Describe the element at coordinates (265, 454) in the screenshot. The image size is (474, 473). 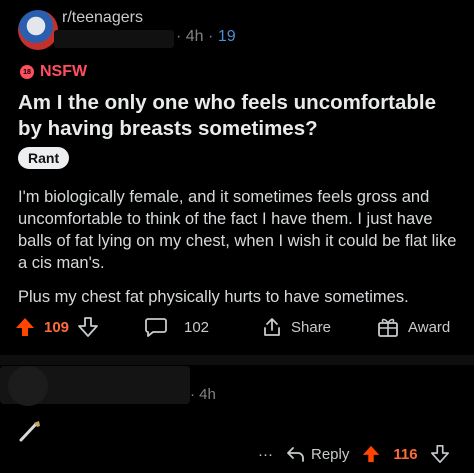
I see `more-options-icon: ···` at that location.